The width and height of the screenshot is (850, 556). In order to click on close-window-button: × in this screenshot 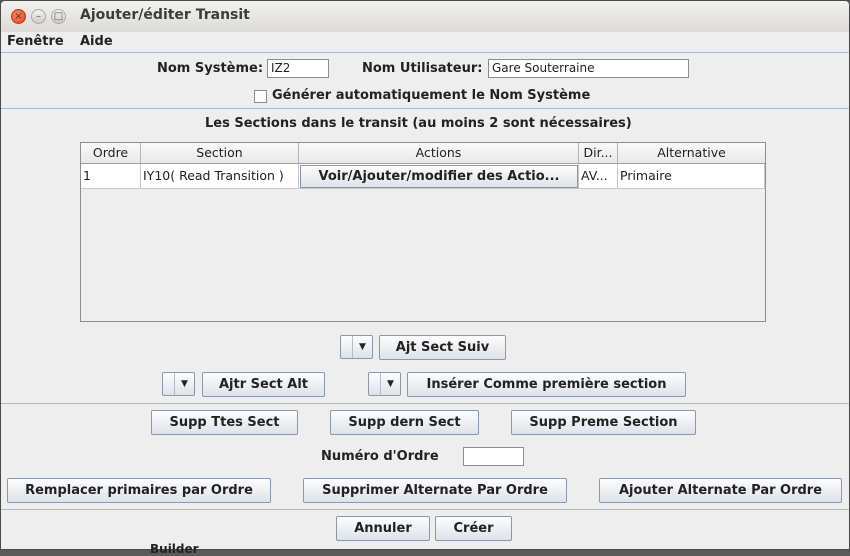, I will do `click(18, 16)`.